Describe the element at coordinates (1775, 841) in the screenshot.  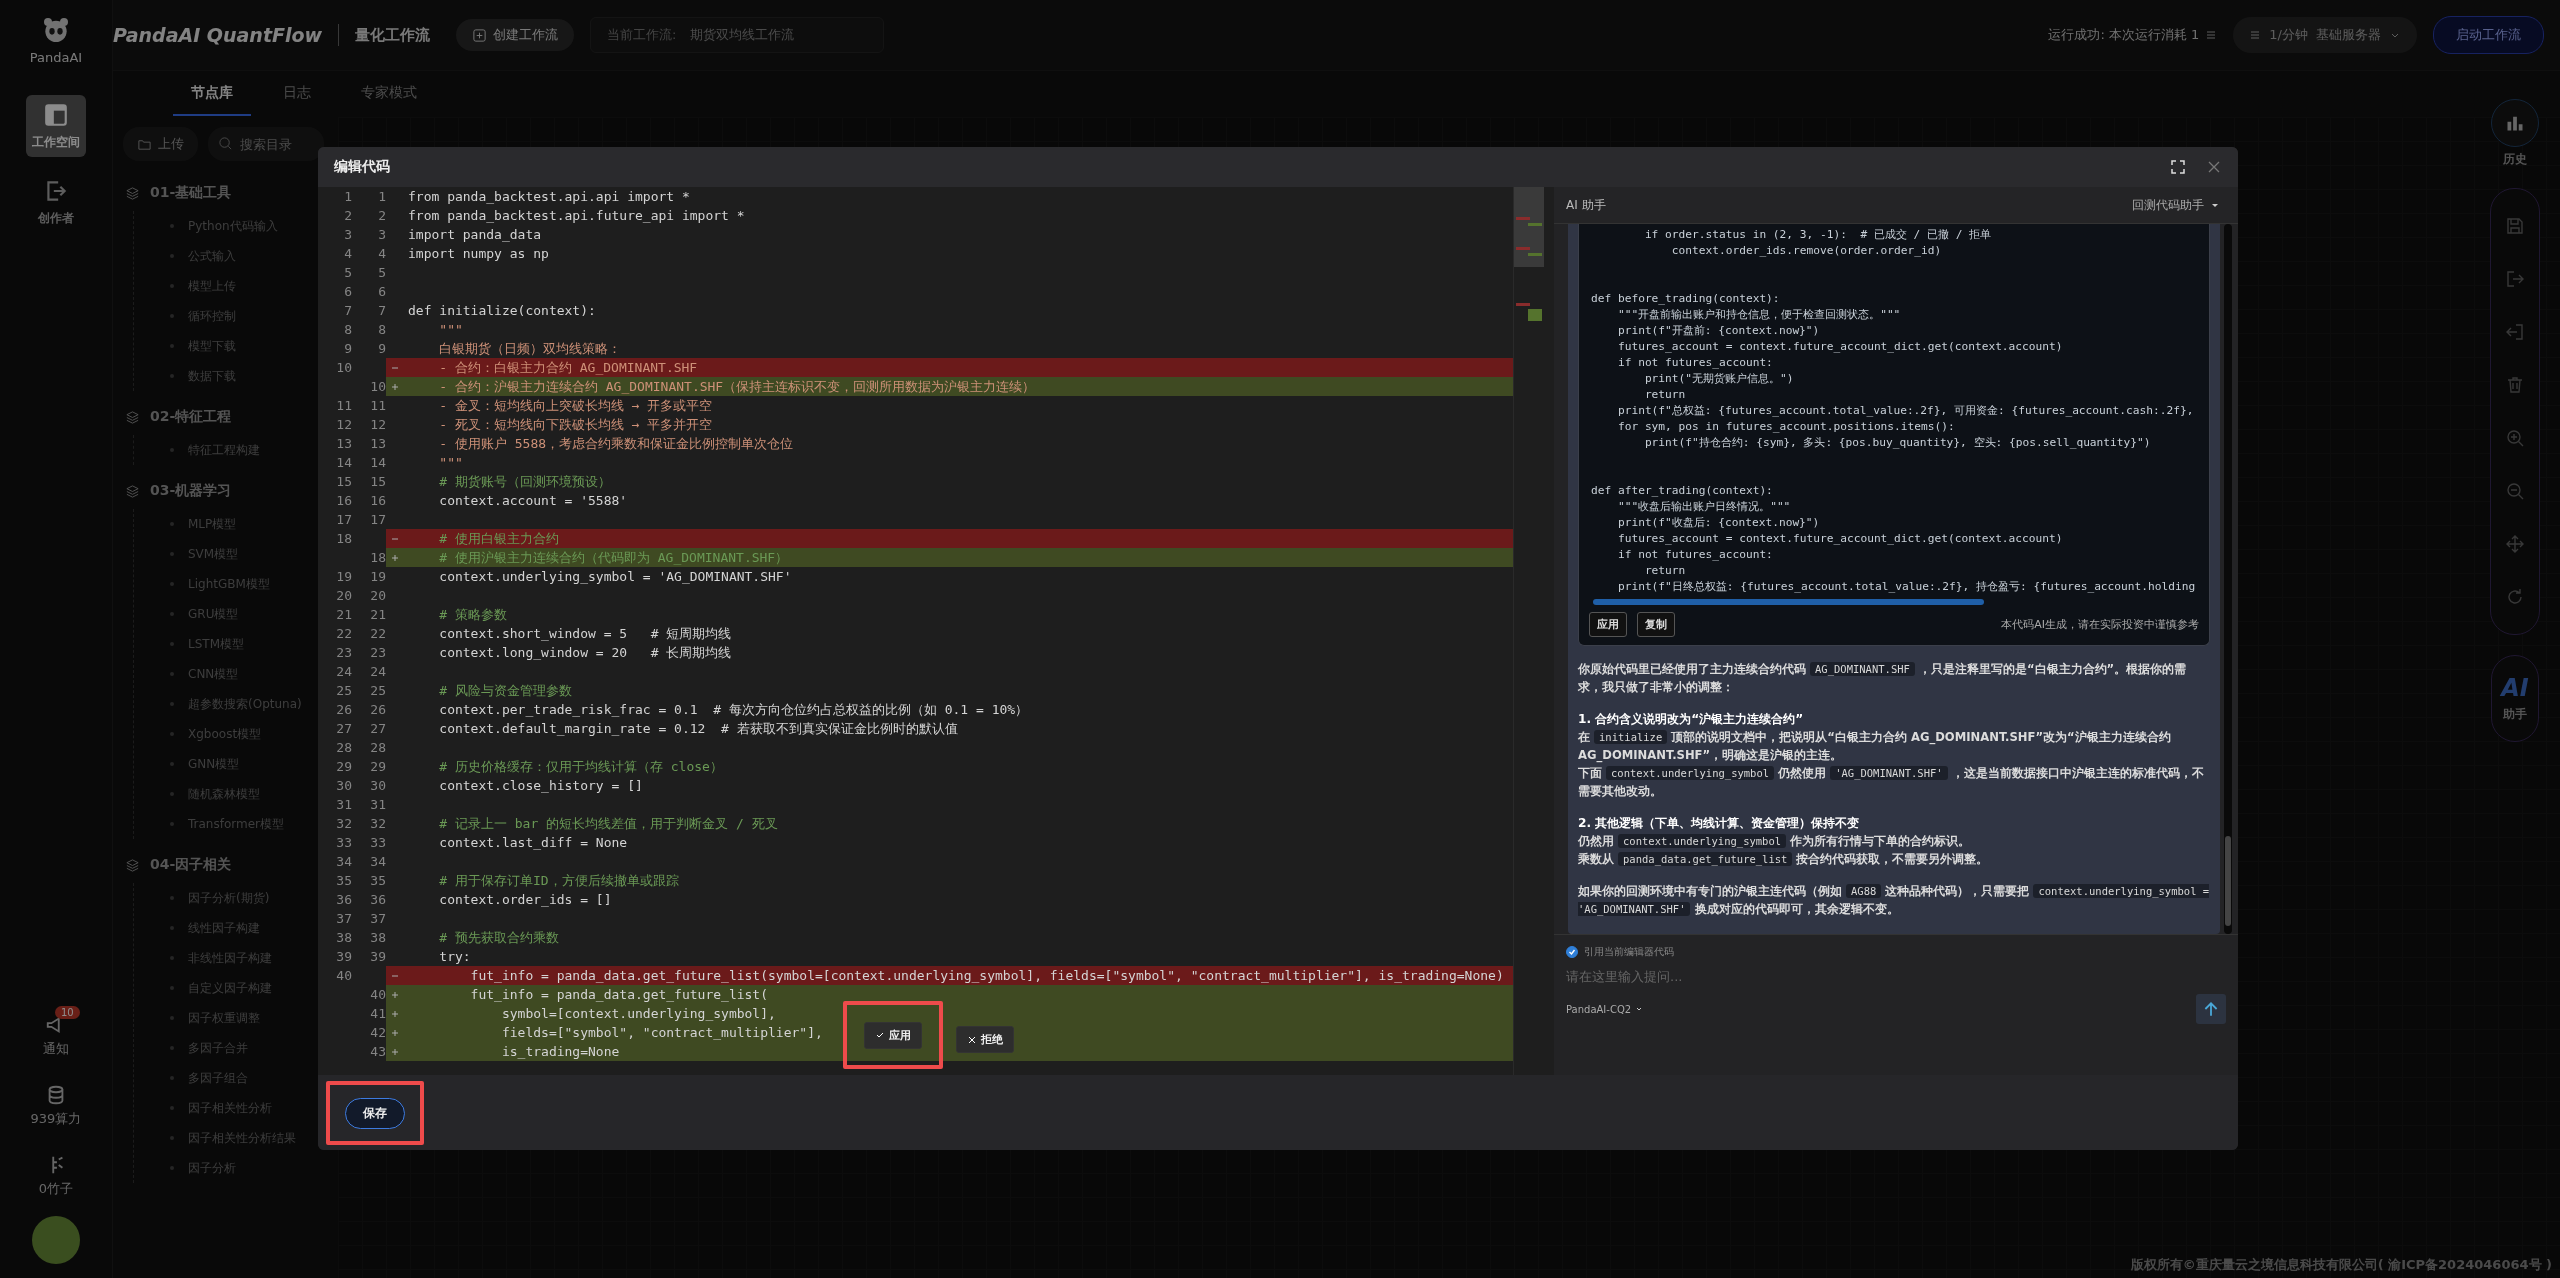
I see `answer-paragraph: 仍然用 context.underlying_symbol 作为所有行情与下单的合约标识。` at that location.